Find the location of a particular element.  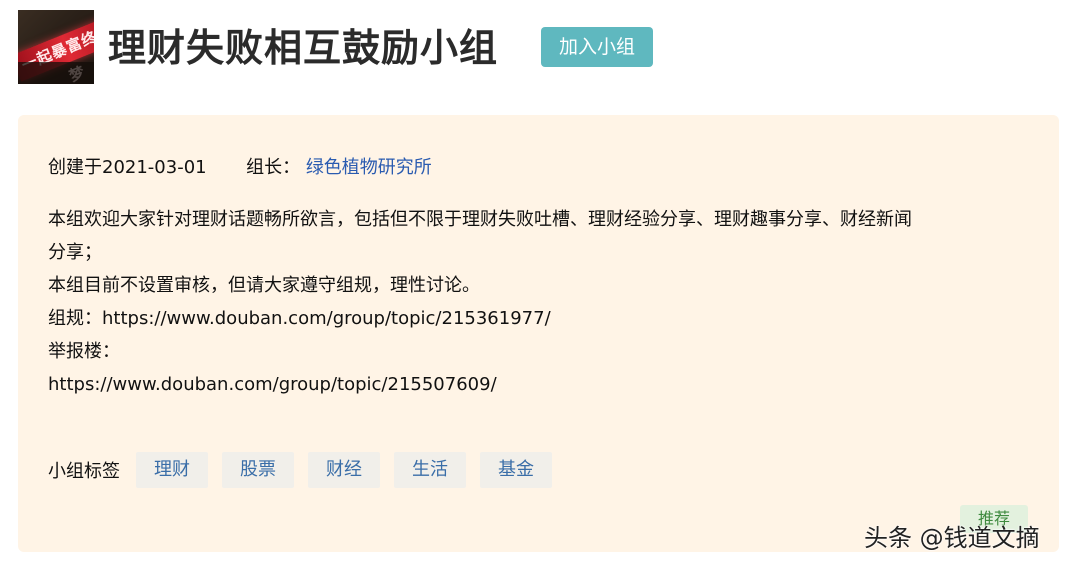

group-avatar: 一起暴富终是梦 is located at coordinates (56, 47).